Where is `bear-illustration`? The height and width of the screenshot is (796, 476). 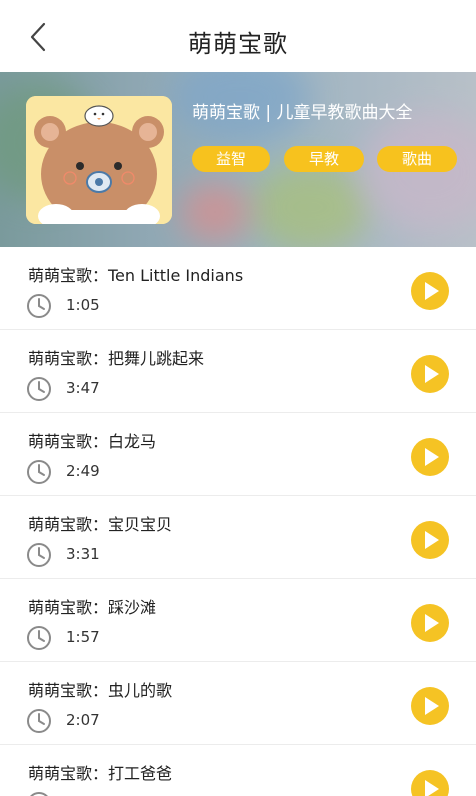 bear-illustration is located at coordinates (99, 160).